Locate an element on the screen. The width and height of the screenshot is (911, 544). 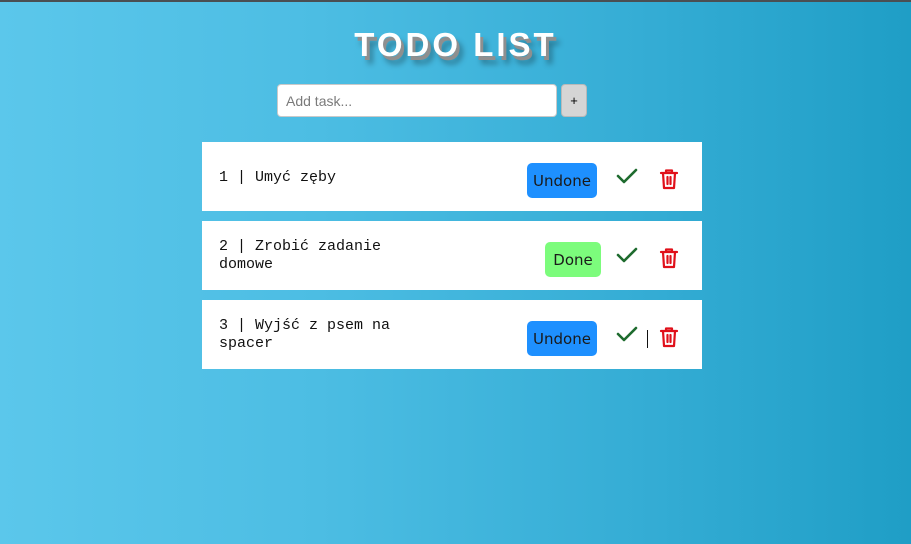
add-task-form: + is located at coordinates (432, 100).